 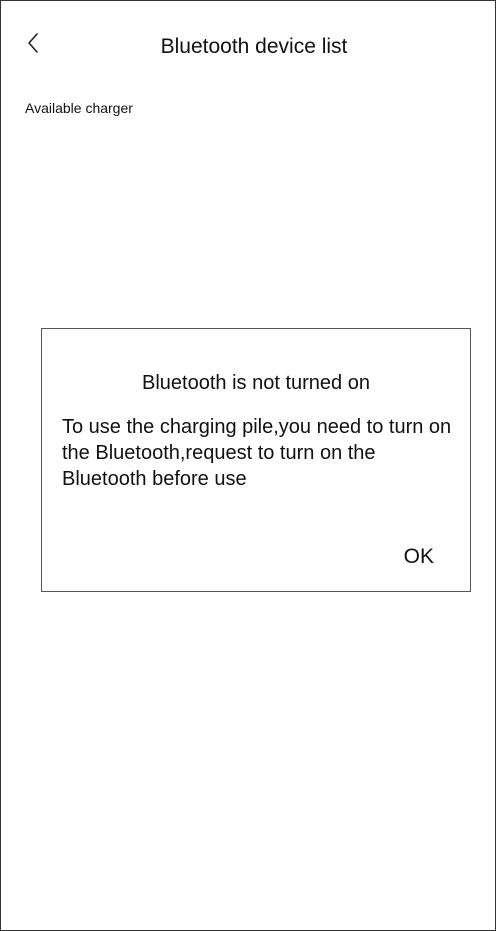 What do you see at coordinates (79, 108) in the screenshot?
I see `available-charger-label: Available charger` at bounding box center [79, 108].